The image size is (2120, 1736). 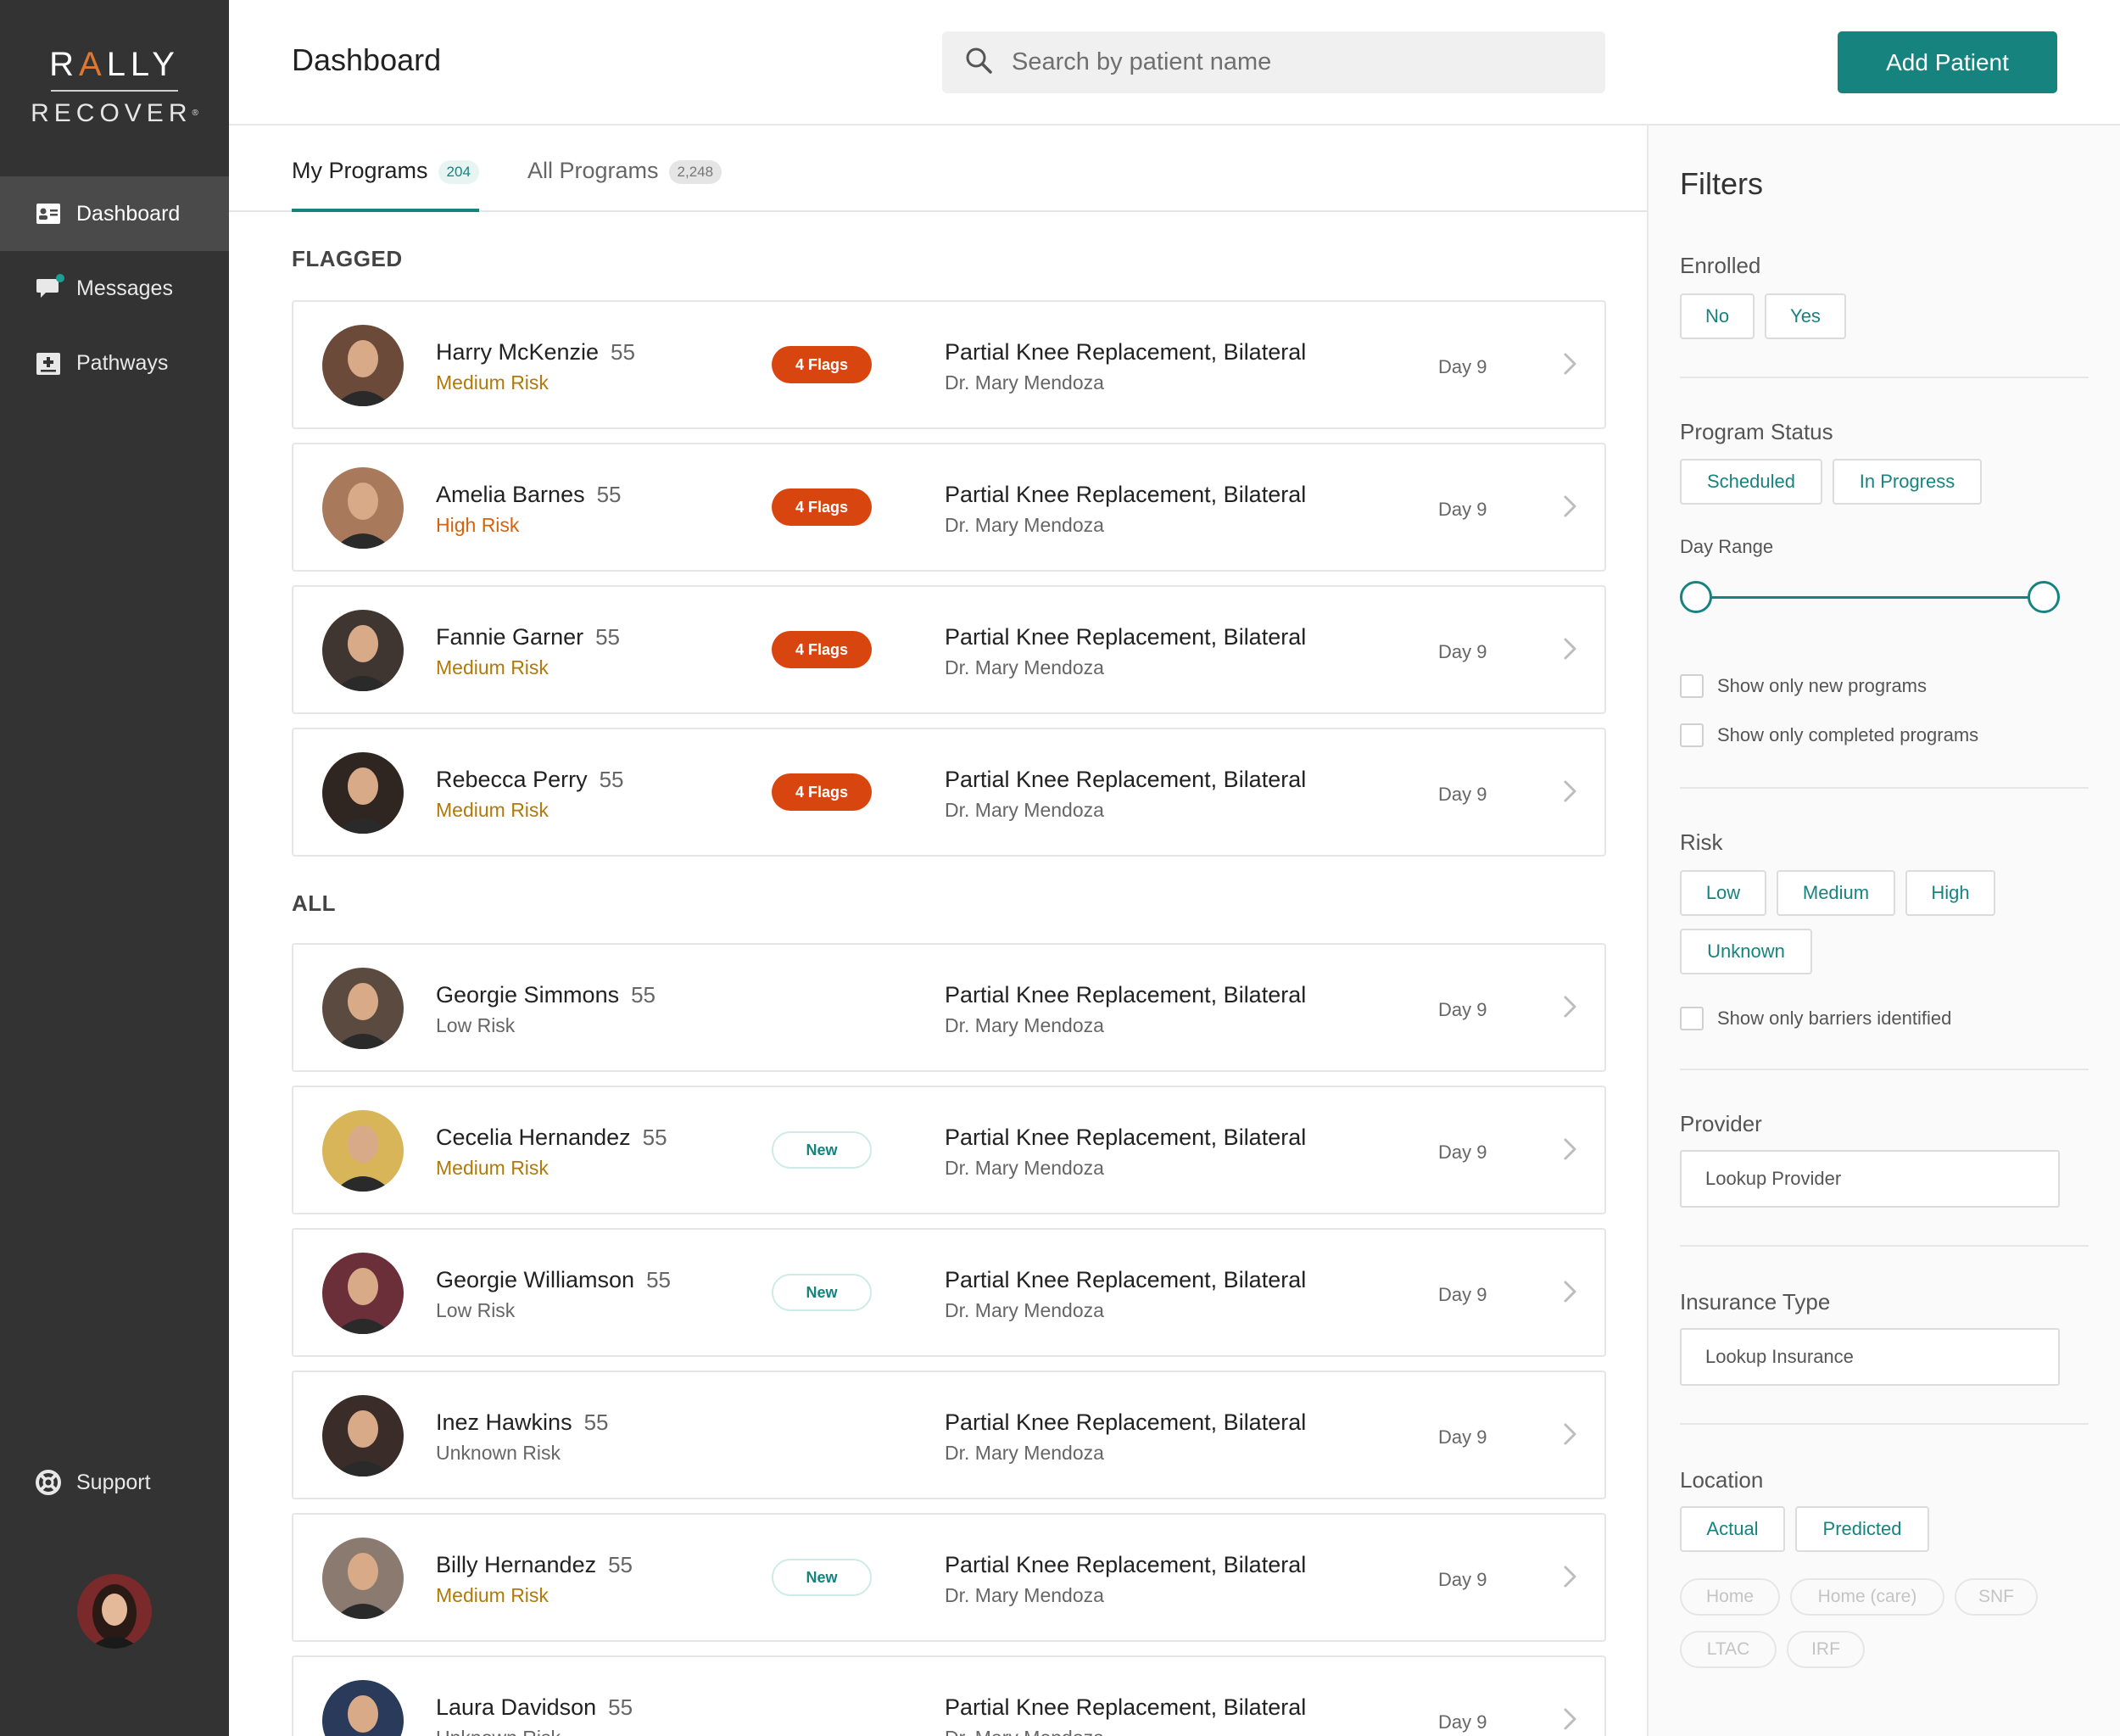 What do you see at coordinates (1815, 1018) in the screenshot?
I see `show-barriers-checkbox: Show only barriers identified` at bounding box center [1815, 1018].